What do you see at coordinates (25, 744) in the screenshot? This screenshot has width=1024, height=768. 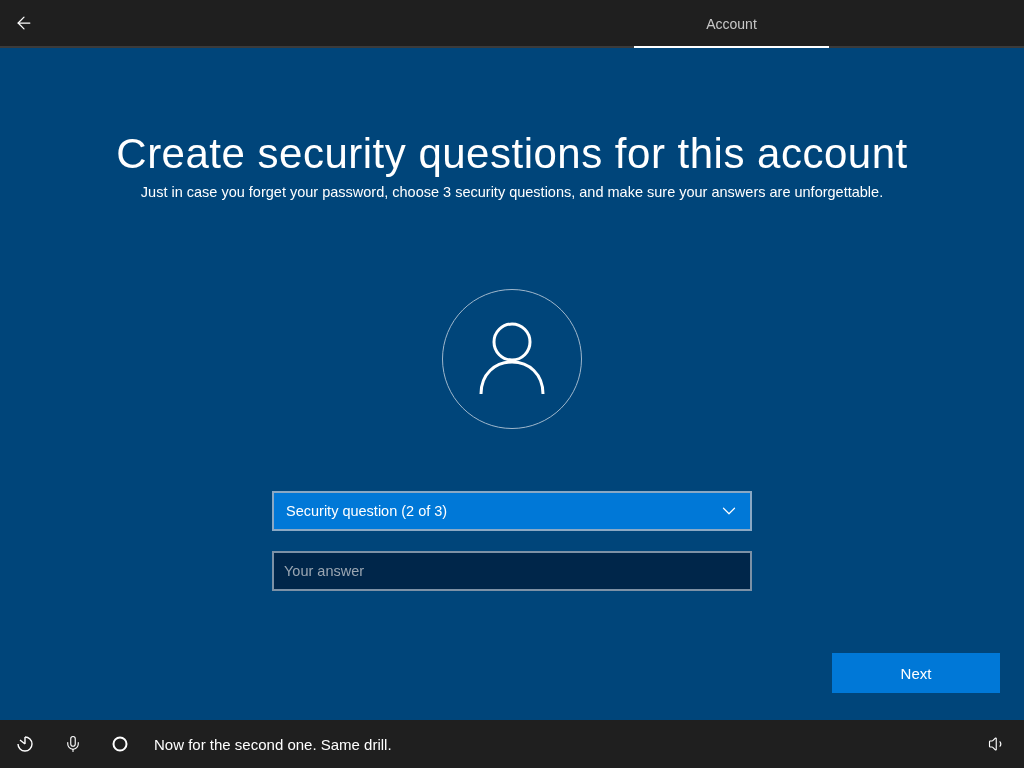 I see `ease-of-access-icon` at bounding box center [25, 744].